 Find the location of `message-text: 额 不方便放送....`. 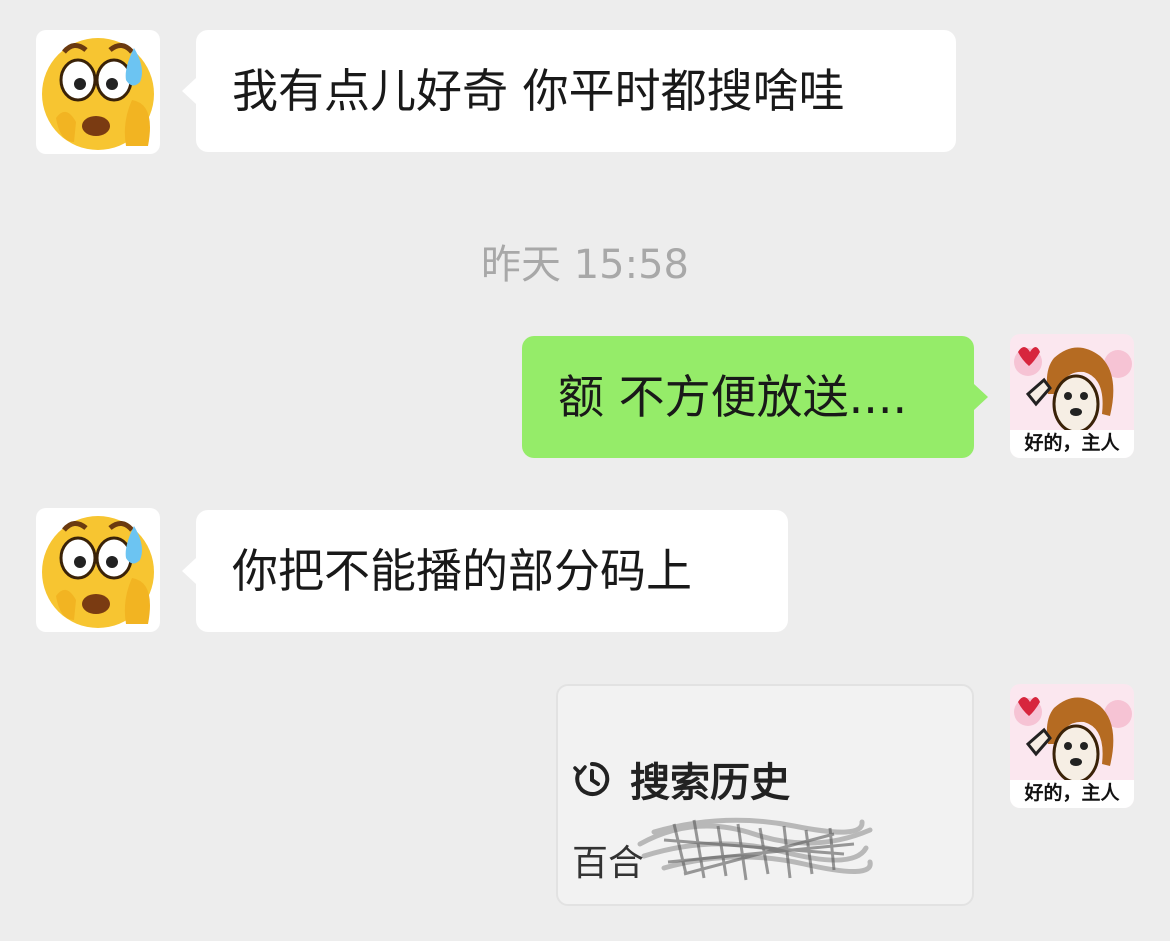

message-text: 额 不方便放送.... is located at coordinates (733, 397).